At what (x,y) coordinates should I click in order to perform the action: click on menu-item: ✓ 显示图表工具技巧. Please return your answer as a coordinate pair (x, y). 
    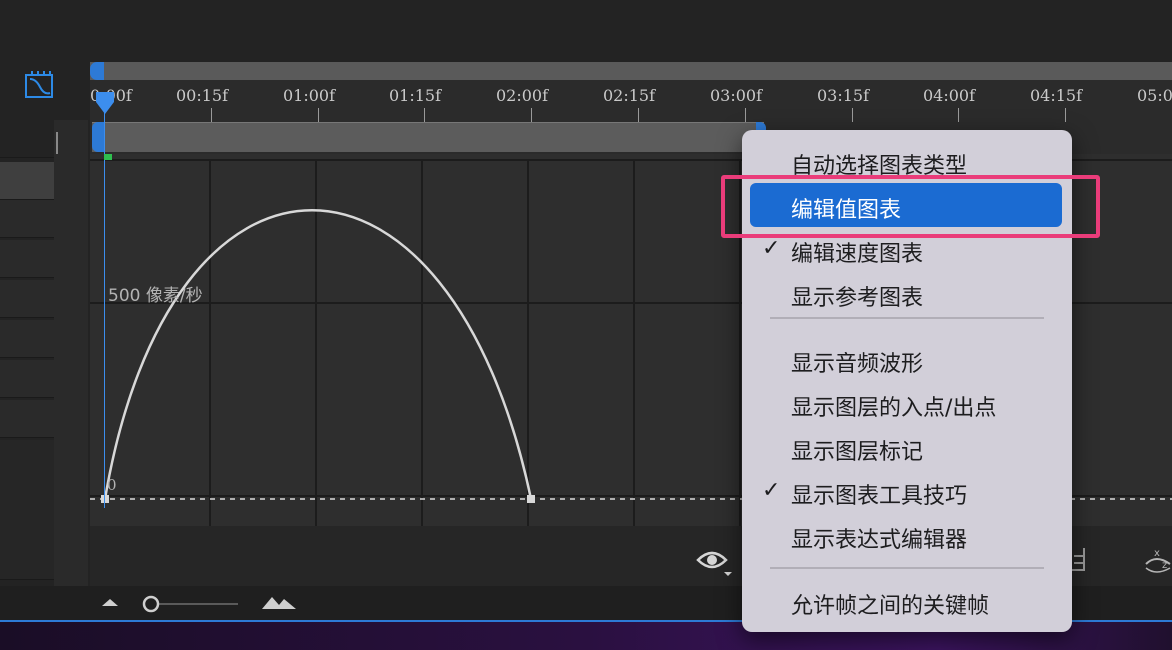
    Looking at the image, I should click on (906, 491).